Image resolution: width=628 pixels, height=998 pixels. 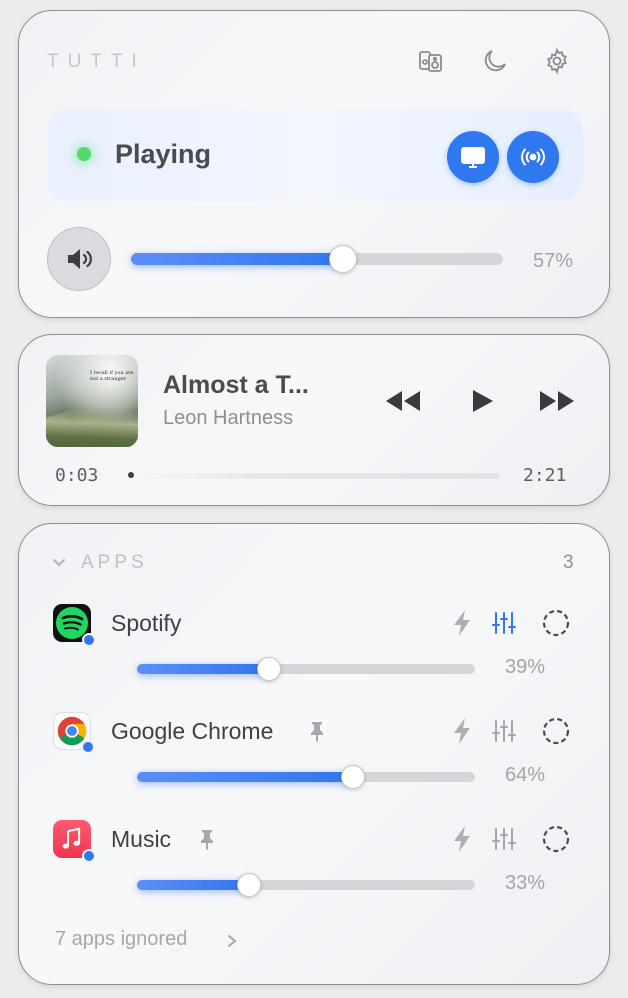 What do you see at coordinates (96, 61) in the screenshot?
I see `app-brand: TUTTI` at bounding box center [96, 61].